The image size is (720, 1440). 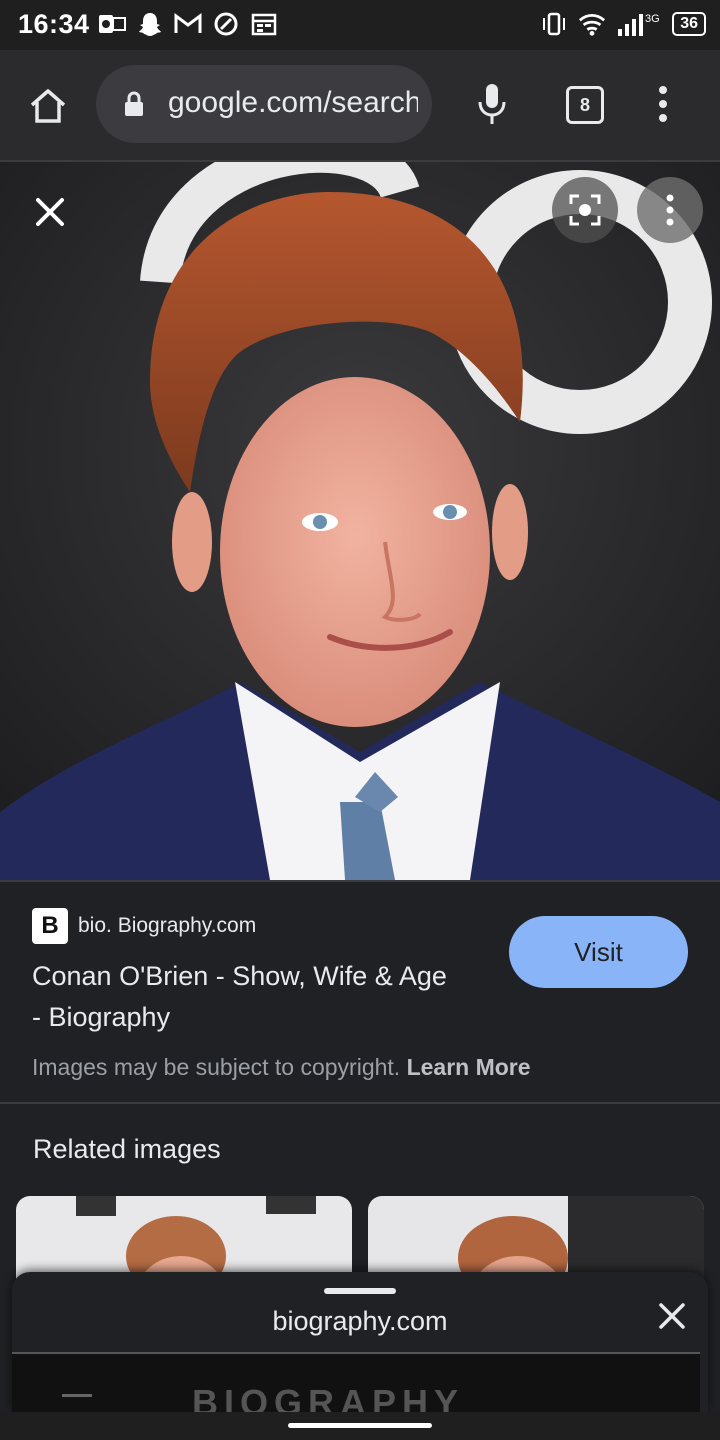 I want to click on related-images-heading: Related images, so click(x=127, y=1149).